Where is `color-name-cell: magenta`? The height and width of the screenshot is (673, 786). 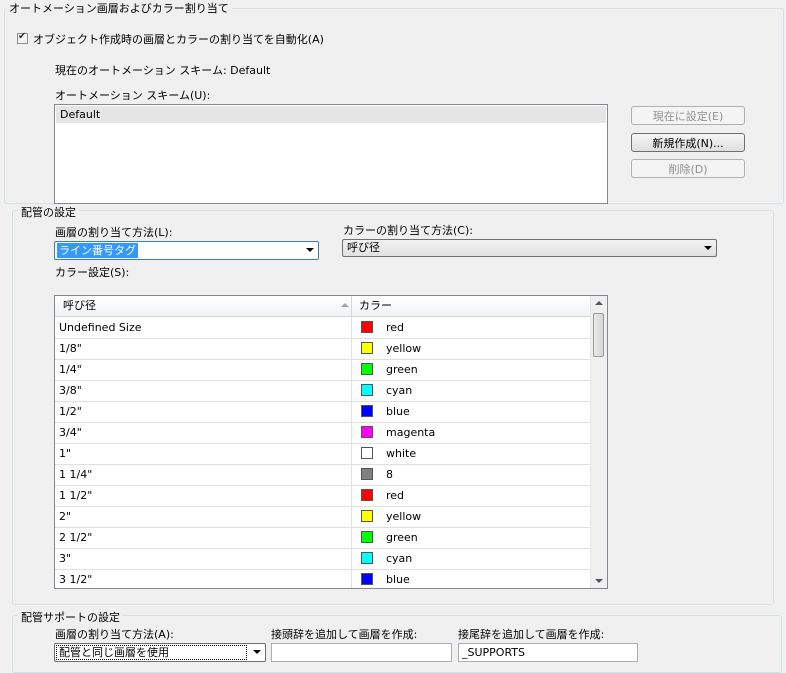 color-name-cell: magenta is located at coordinates (410, 432).